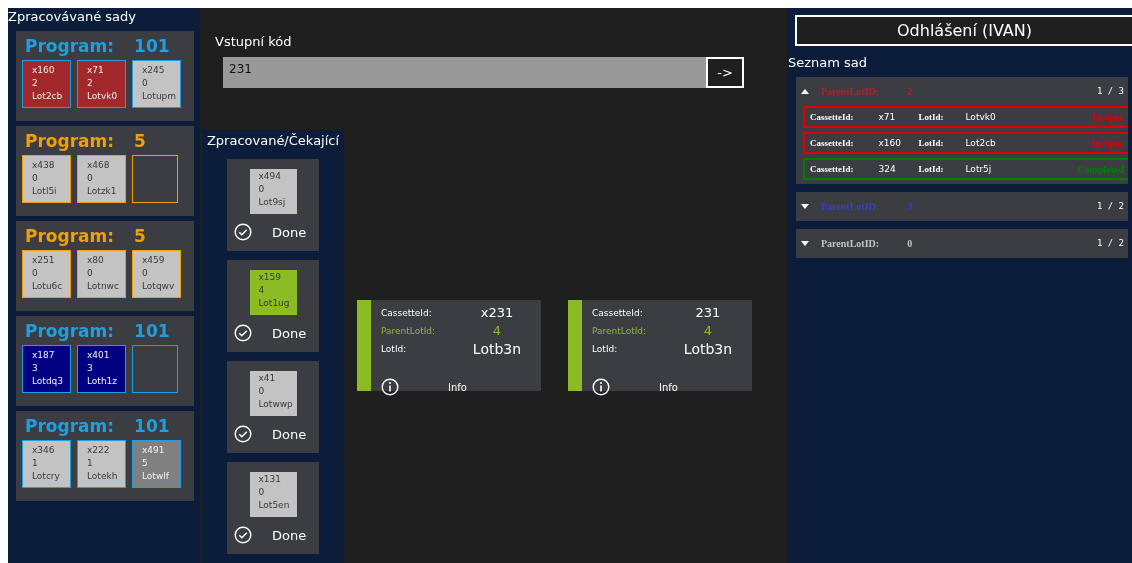  I want to click on tile-text: x459, so click(154, 260).